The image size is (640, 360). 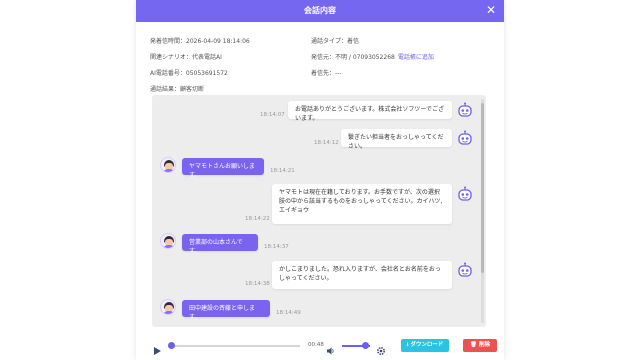 What do you see at coordinates (226, 310) in the screenshot?
I see `user-message: 田中建設の斉藤と申します。` at bounding box center [226, 310].